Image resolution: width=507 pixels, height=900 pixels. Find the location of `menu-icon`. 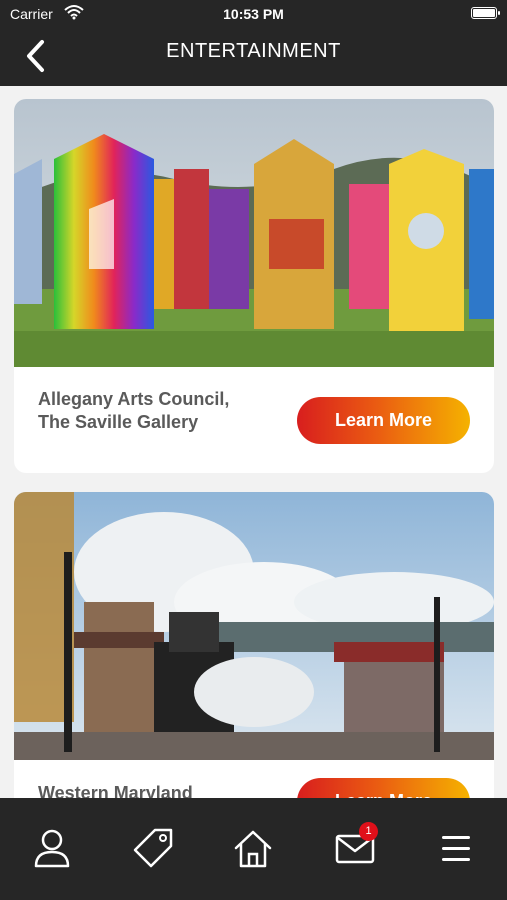

menu-icon is located at coordinates (456, 848).